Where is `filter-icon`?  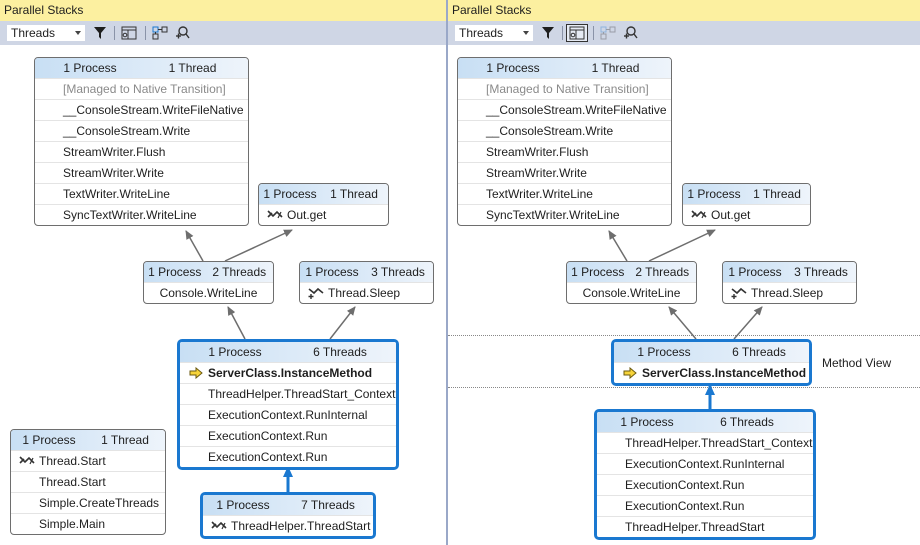 filter-icon is located at coordinates (100, 33).